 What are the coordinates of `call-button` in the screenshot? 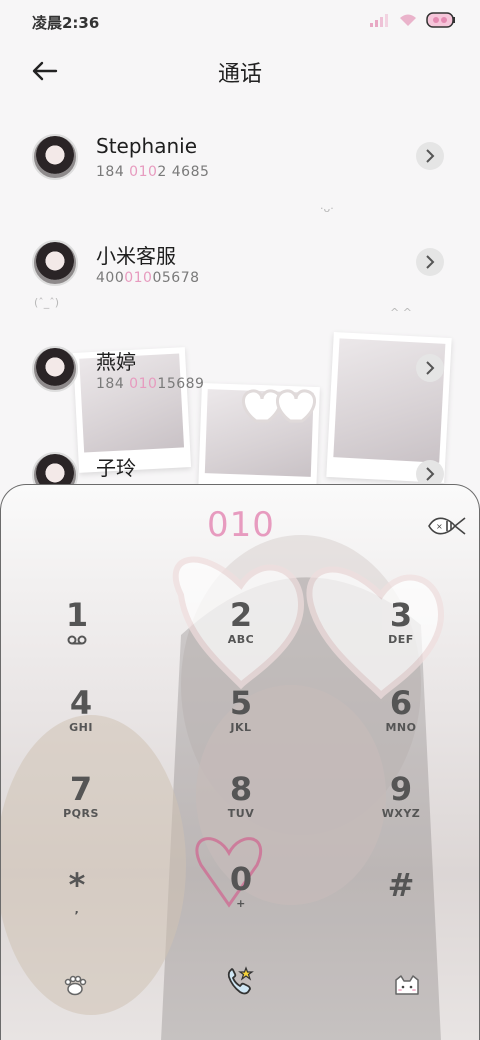 It's located at (241, 981).